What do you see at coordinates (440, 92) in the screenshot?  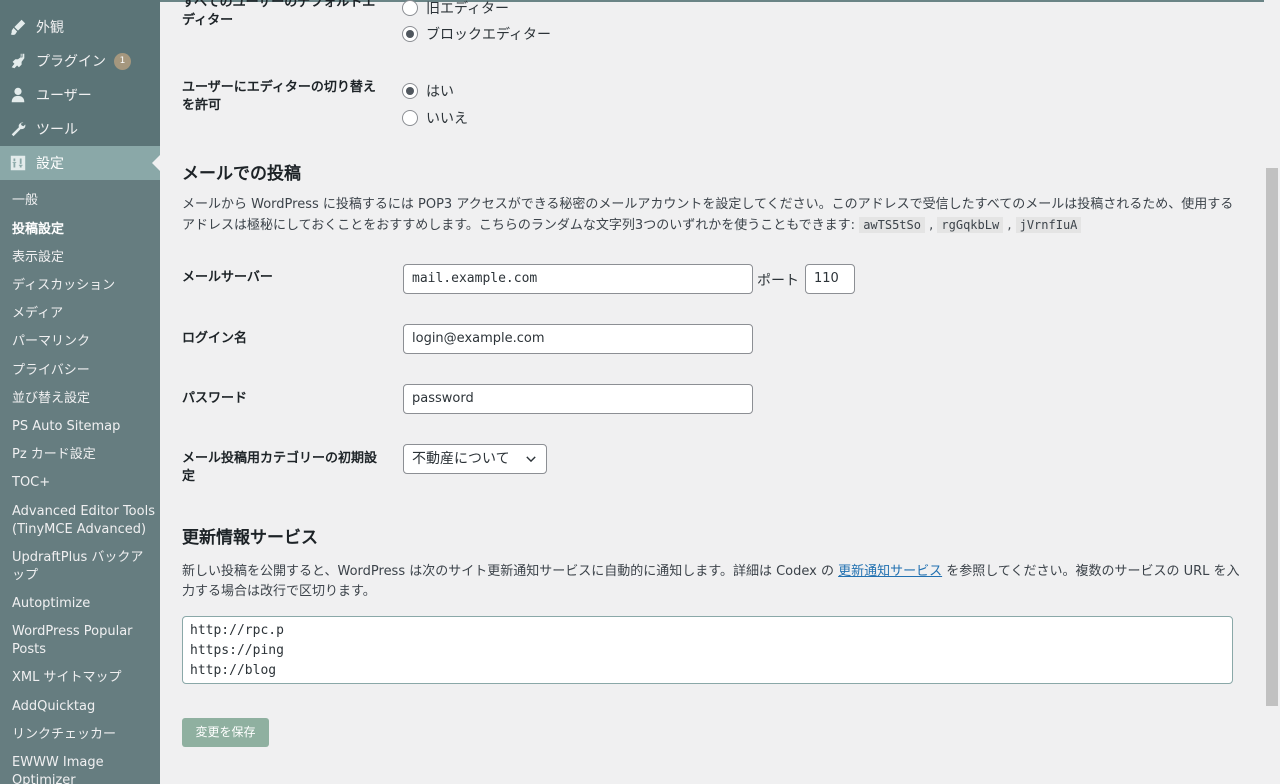 I see `radio-label: はい` at bounding box center [440, 92].